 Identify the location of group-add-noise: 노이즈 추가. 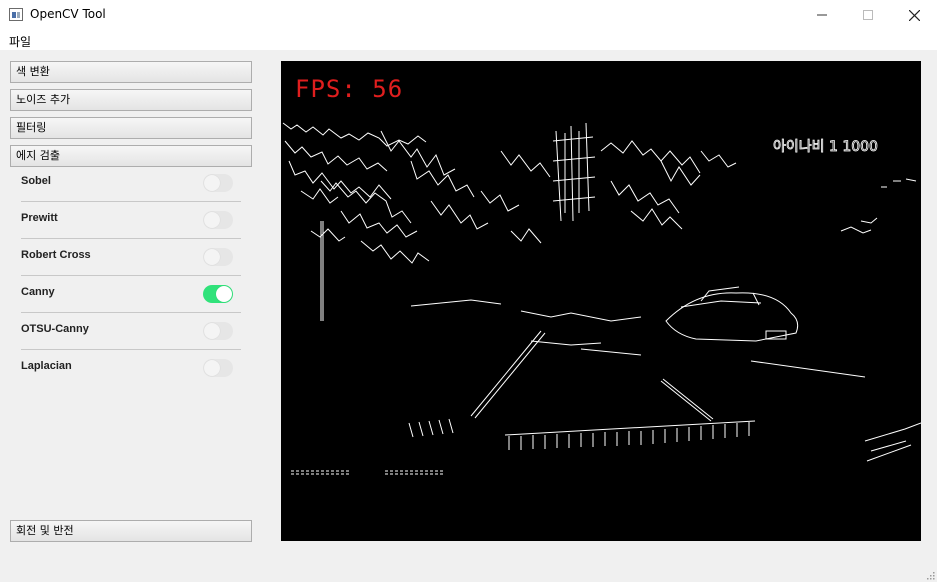
(131, 100).